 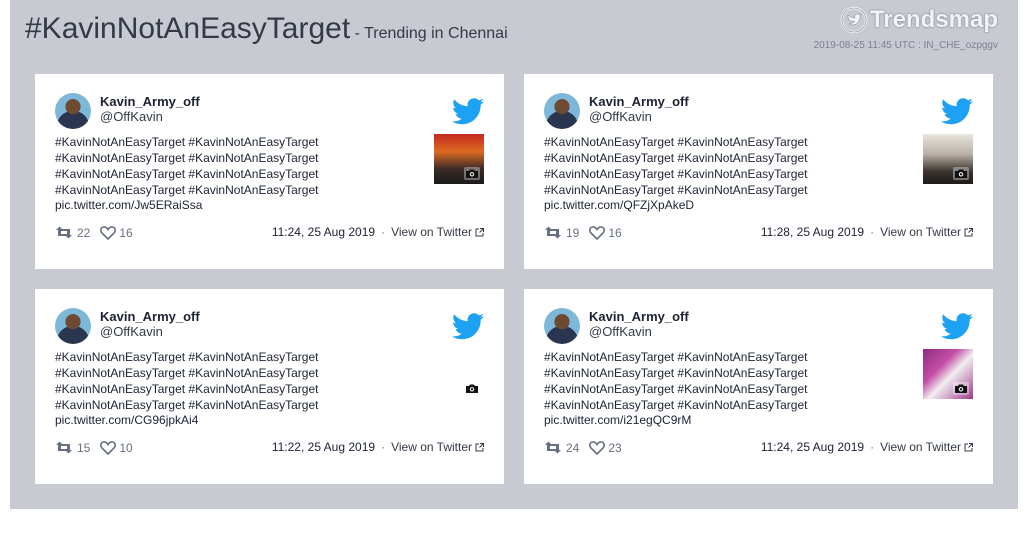 I want to click on tweet-stats: 19 16, so click(x=588, y=232).